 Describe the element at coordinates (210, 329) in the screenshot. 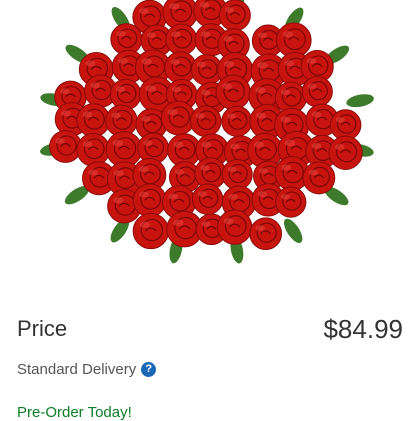

I see `price-row: Price $84.99` at that location.